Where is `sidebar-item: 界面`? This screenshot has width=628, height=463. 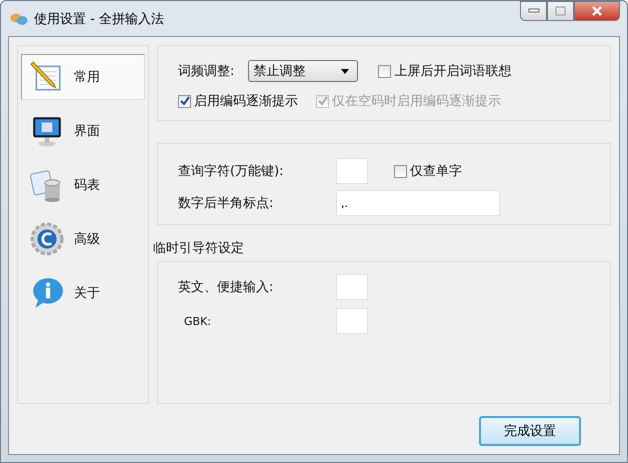 sidebar-item: 界面 is located at coordinates (83, 131).